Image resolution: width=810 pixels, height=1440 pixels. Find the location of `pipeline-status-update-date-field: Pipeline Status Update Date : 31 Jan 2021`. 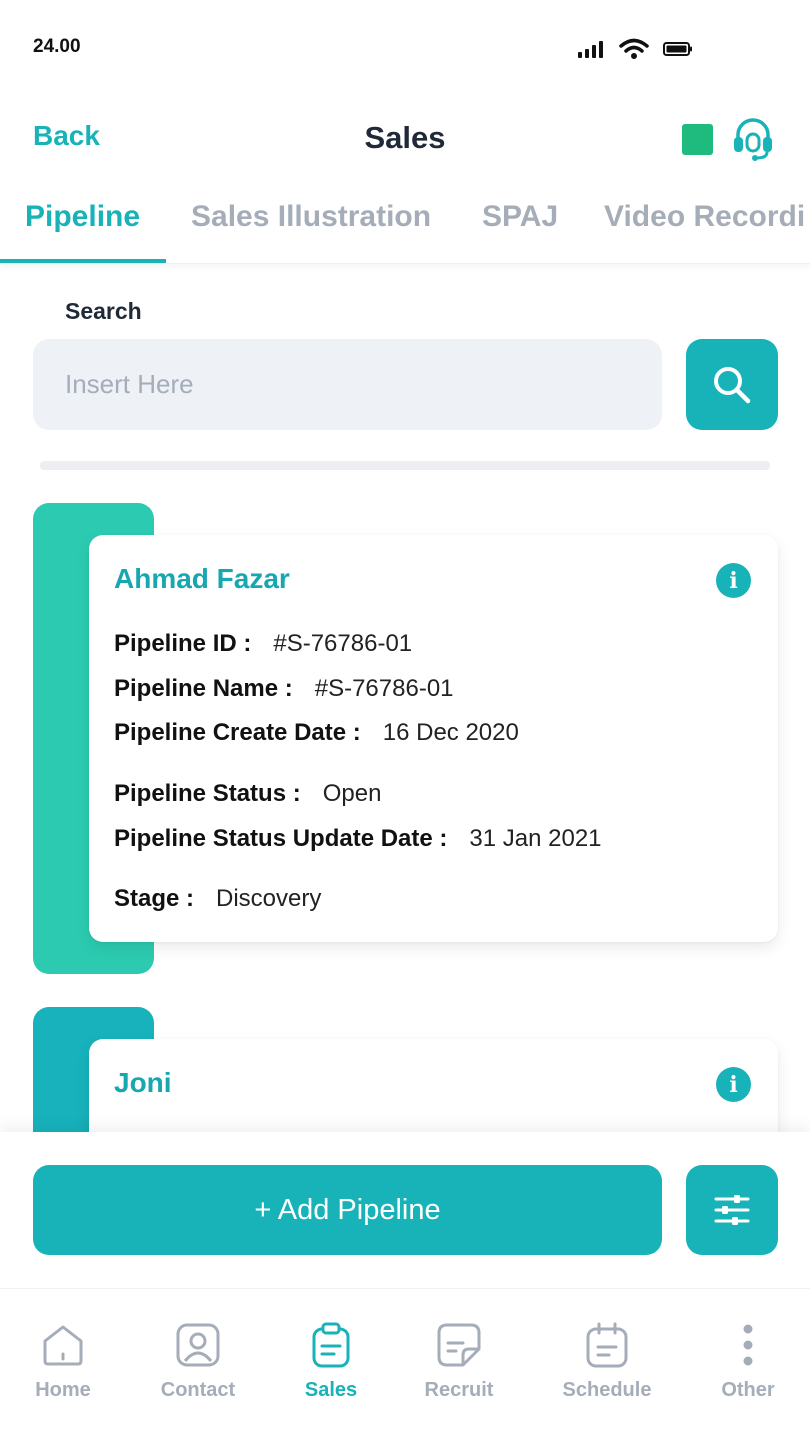

pipeline-status-update-date-field: Pipeline Status Update Date : 31 Jan 2021 is located at coordinates (358, 839).